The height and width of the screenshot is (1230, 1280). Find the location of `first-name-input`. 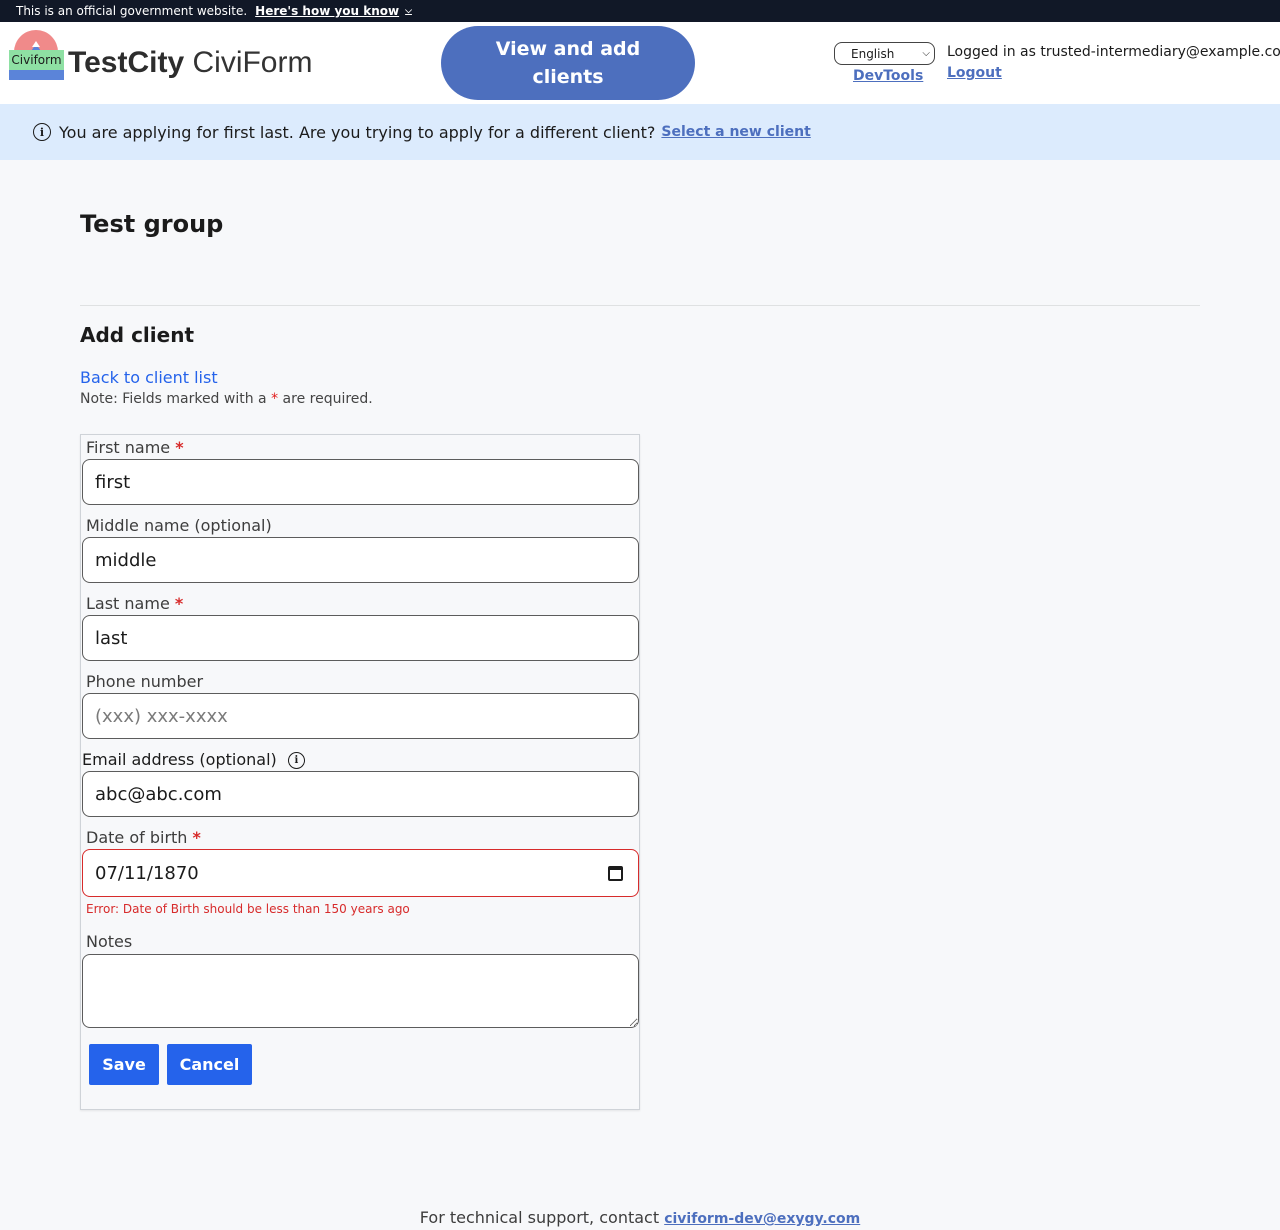

first-name-input is located at coordinates (360, 482).